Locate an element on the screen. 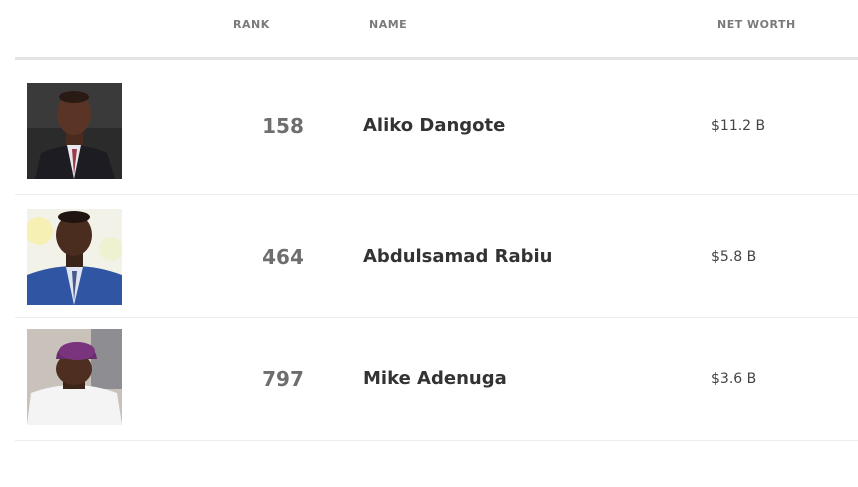 The width and height of the screenshot is (858, 487). net-worth-value: $3.6 B is located at coordinates (734, 379).